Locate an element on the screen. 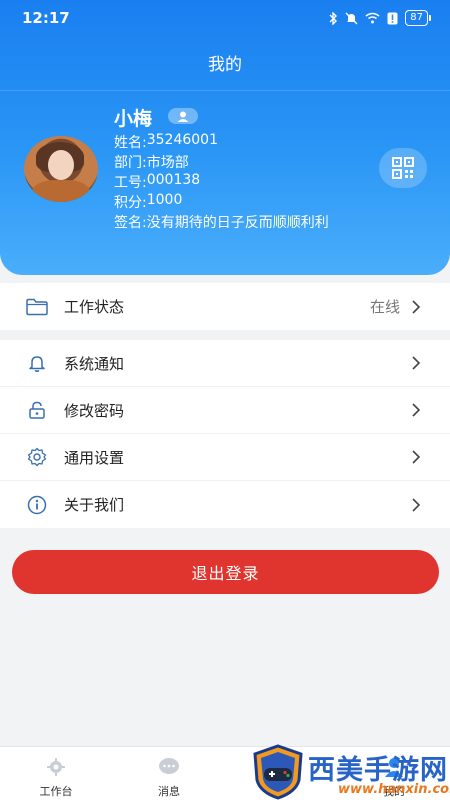  watermark: 西美手游网 www.hanxin.com is located at coordinates (351, 772).